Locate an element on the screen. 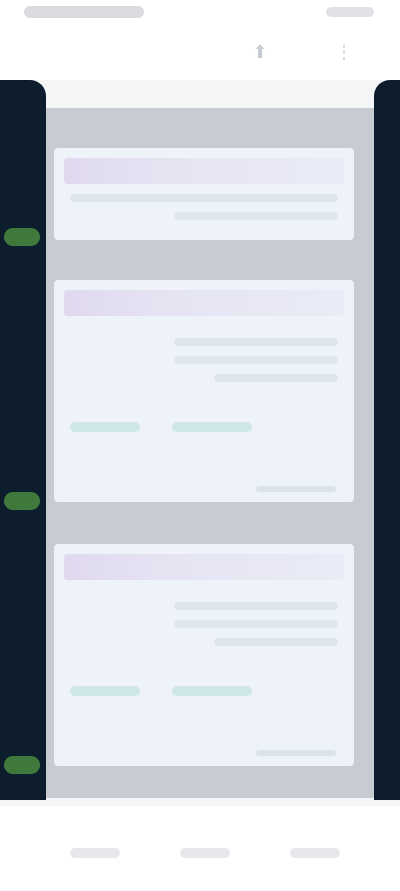  home-icon is located at coordinates (95, 853).